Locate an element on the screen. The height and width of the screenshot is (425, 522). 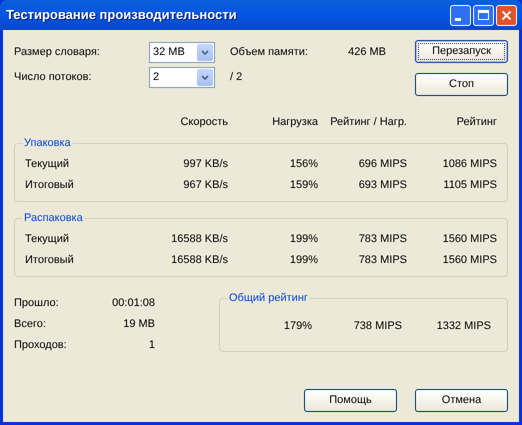
value-cell-text: 1086 MIPS is located at coordinates (469, 164).